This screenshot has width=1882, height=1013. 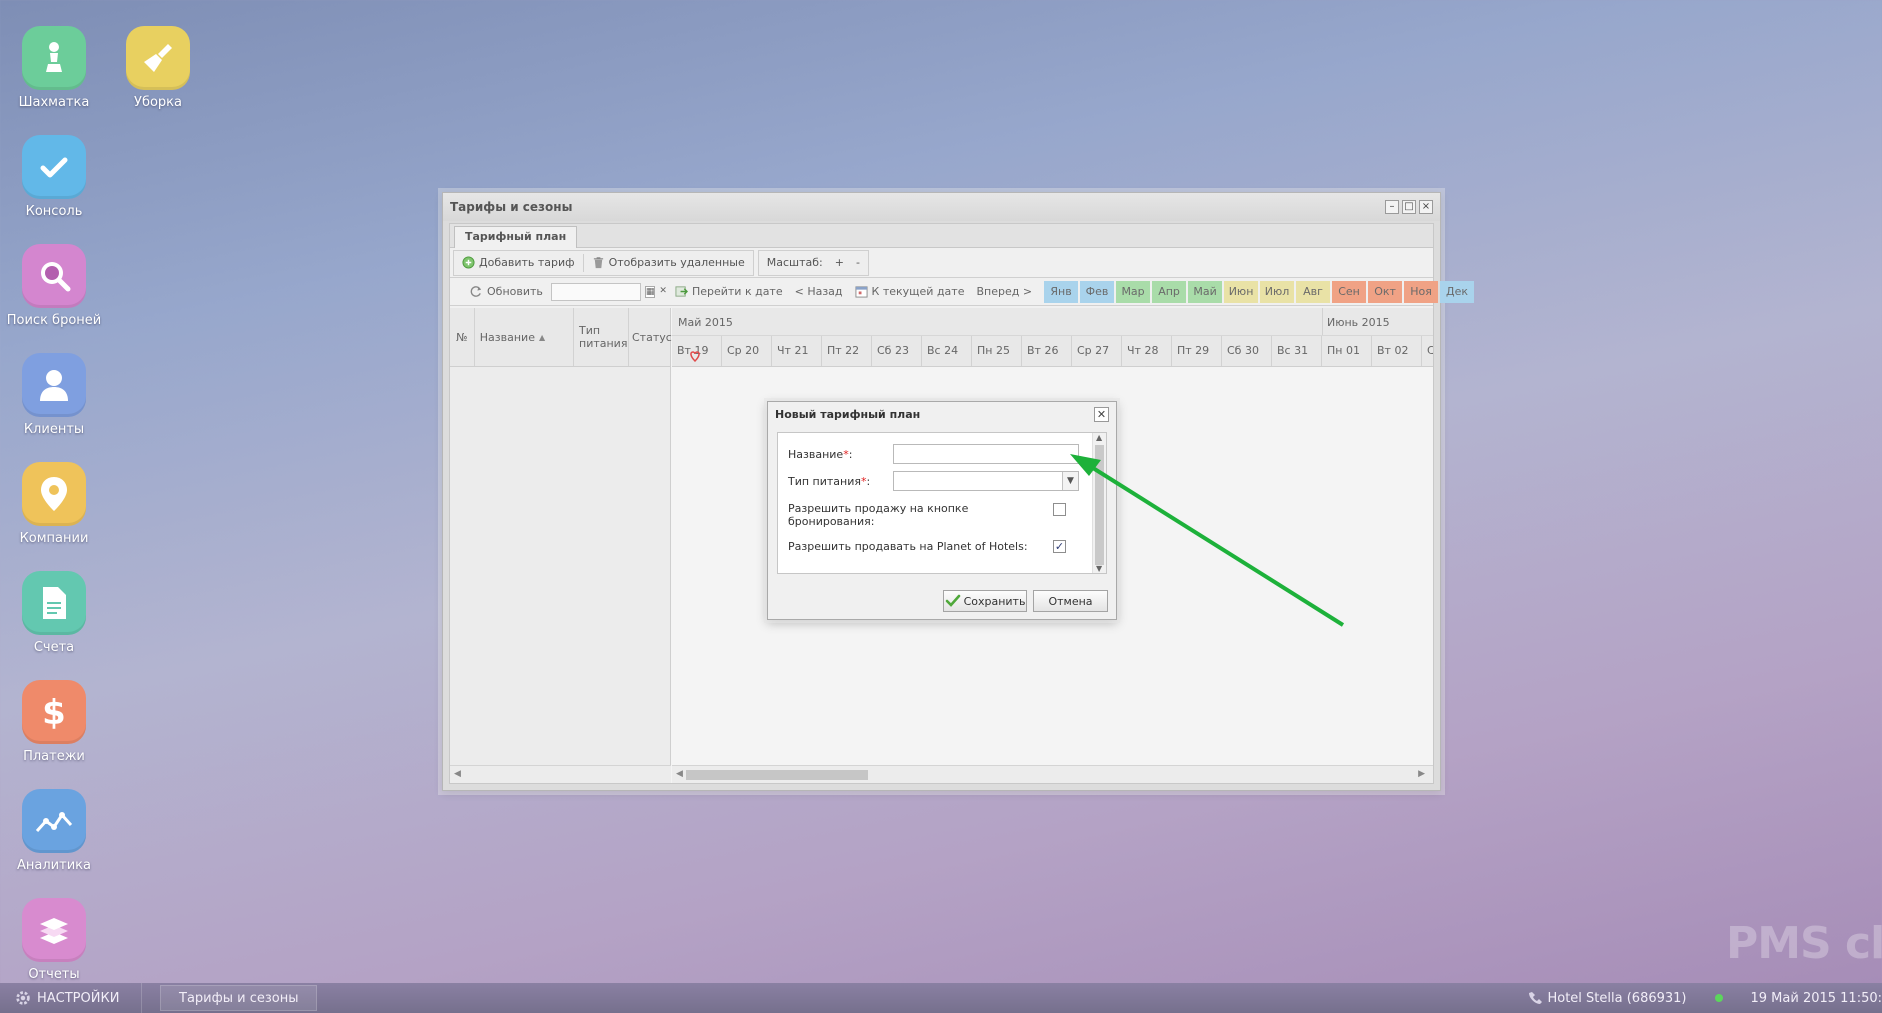 I want to click on timeline-day: Сб 23, so click(x=897, y=351).